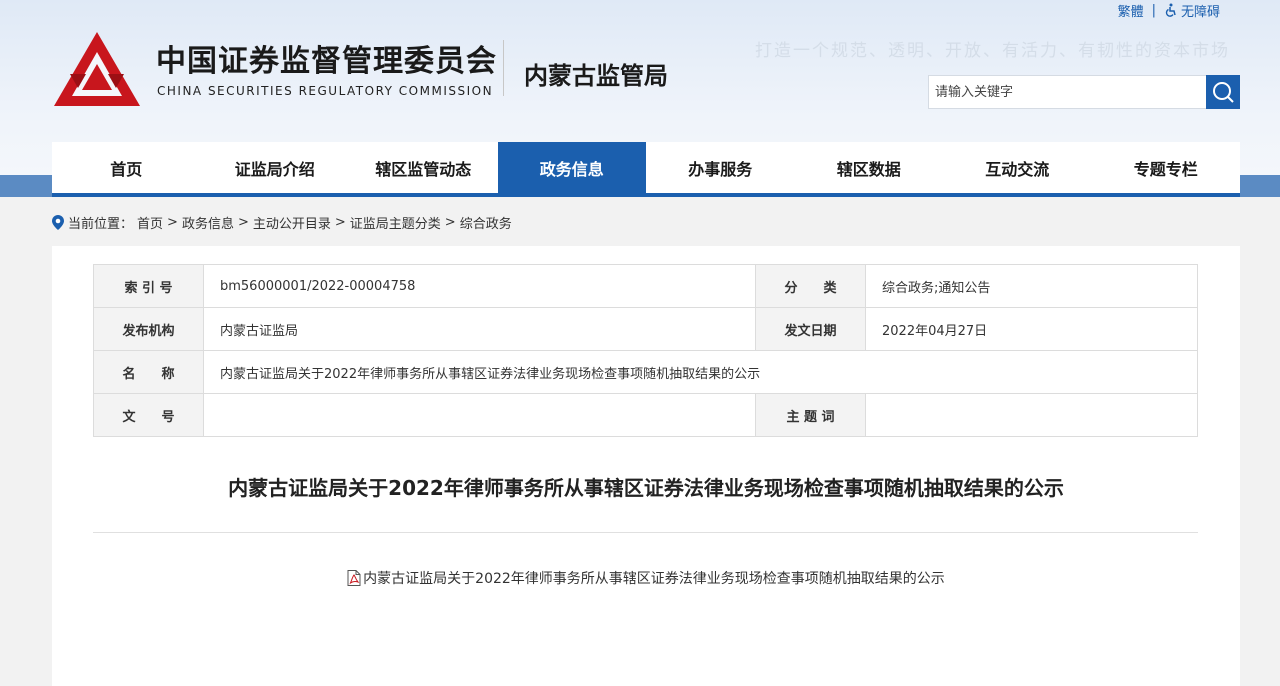 This screenshot has width=1280, height=686. Describe the element at coordinates (326, 61) in the screenshot. I see `brand-name-cn: 中国证券监督管理委员会` at that location.